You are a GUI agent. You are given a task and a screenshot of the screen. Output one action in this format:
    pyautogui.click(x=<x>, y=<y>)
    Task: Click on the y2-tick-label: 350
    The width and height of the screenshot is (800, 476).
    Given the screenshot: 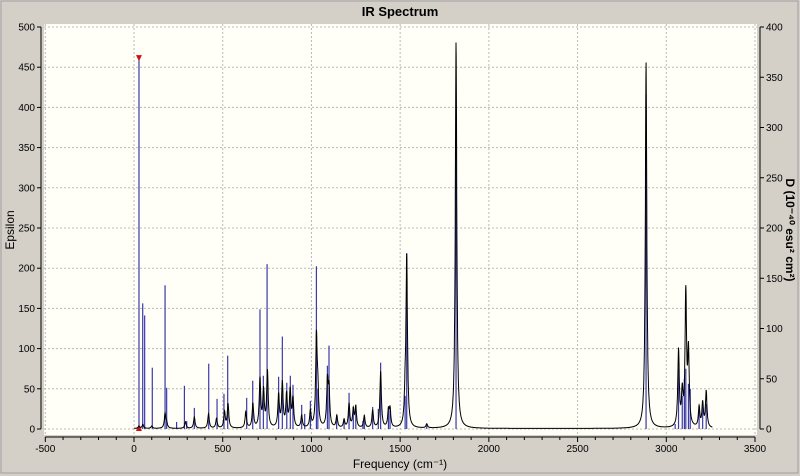 What is the action you would take?
    pyautogui.click(x=774, y=78)
    